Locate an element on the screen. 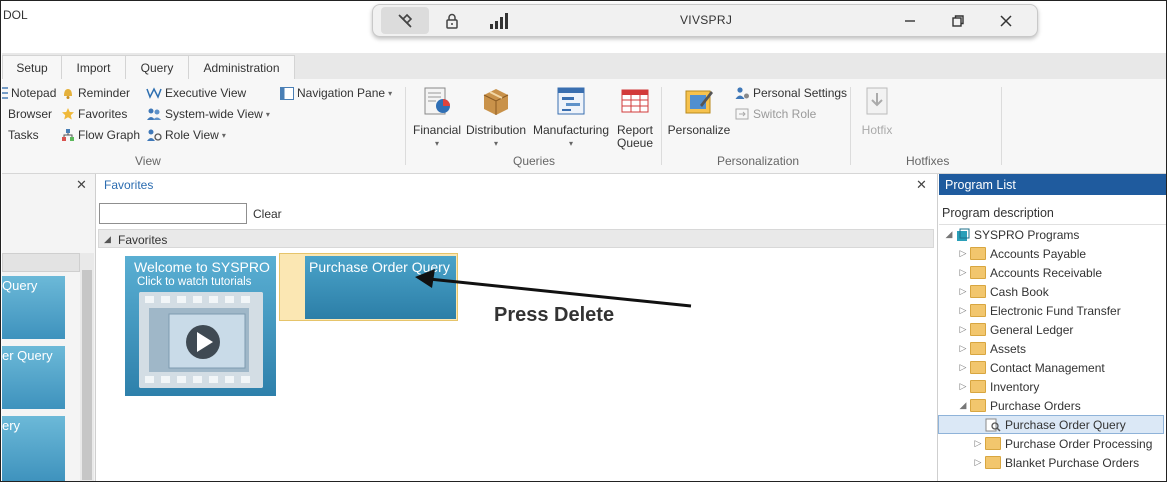  tree-root-syspro-programs: ◢ SYSPRO Programs is located at coordinates (1011, 234).